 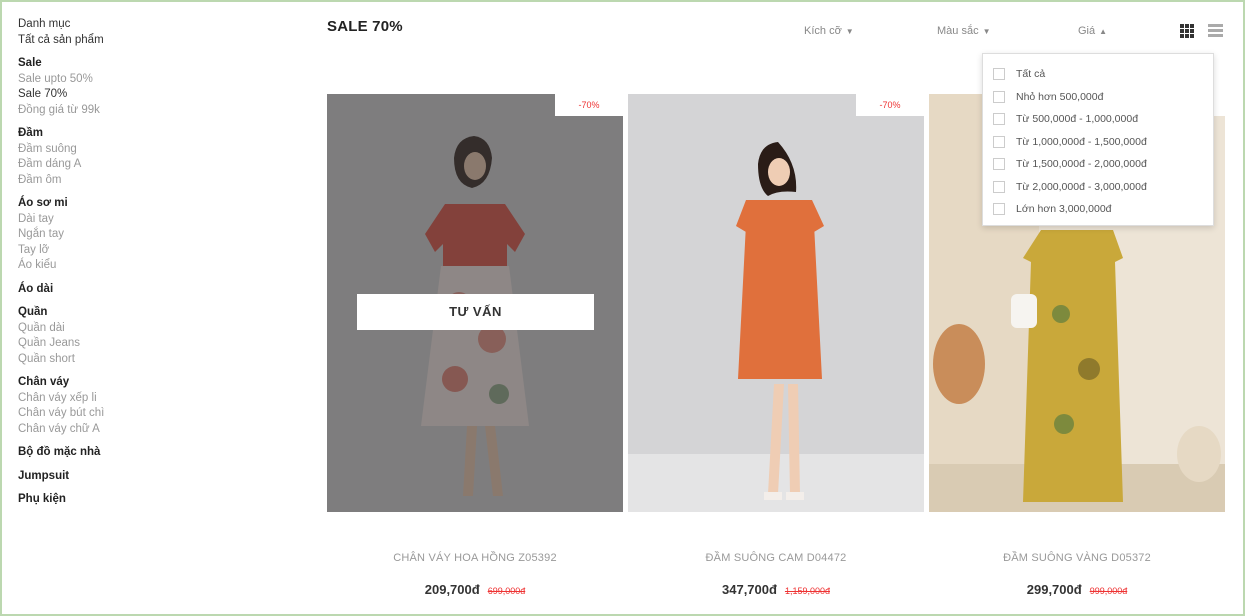 I want to click on product-price: 299,700đ 999,000đ, so click(x=1077, y=589).